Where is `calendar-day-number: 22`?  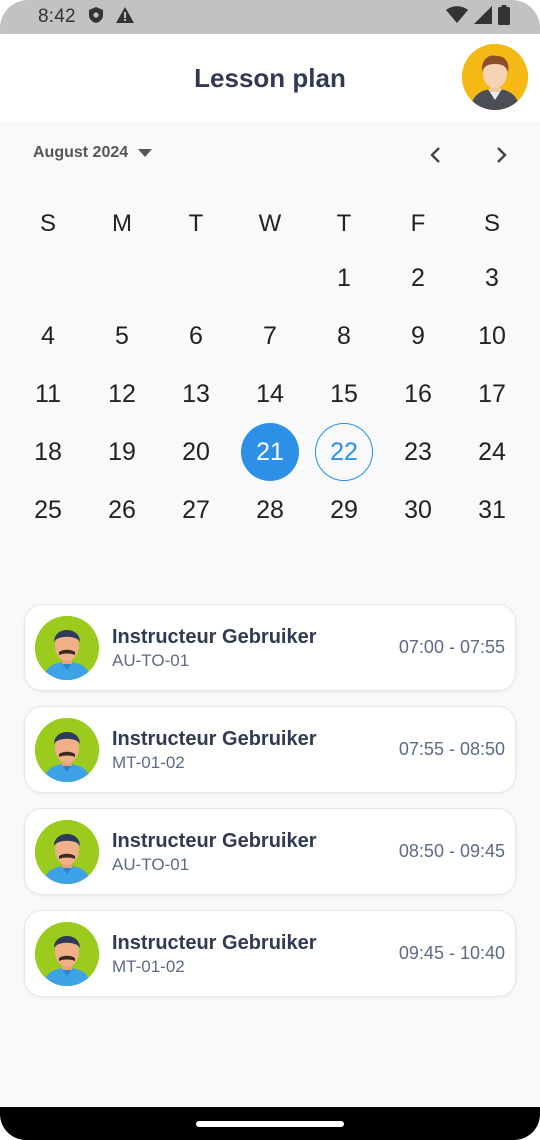 calendar-day-number: 22 is located at coordinates (344, 452).